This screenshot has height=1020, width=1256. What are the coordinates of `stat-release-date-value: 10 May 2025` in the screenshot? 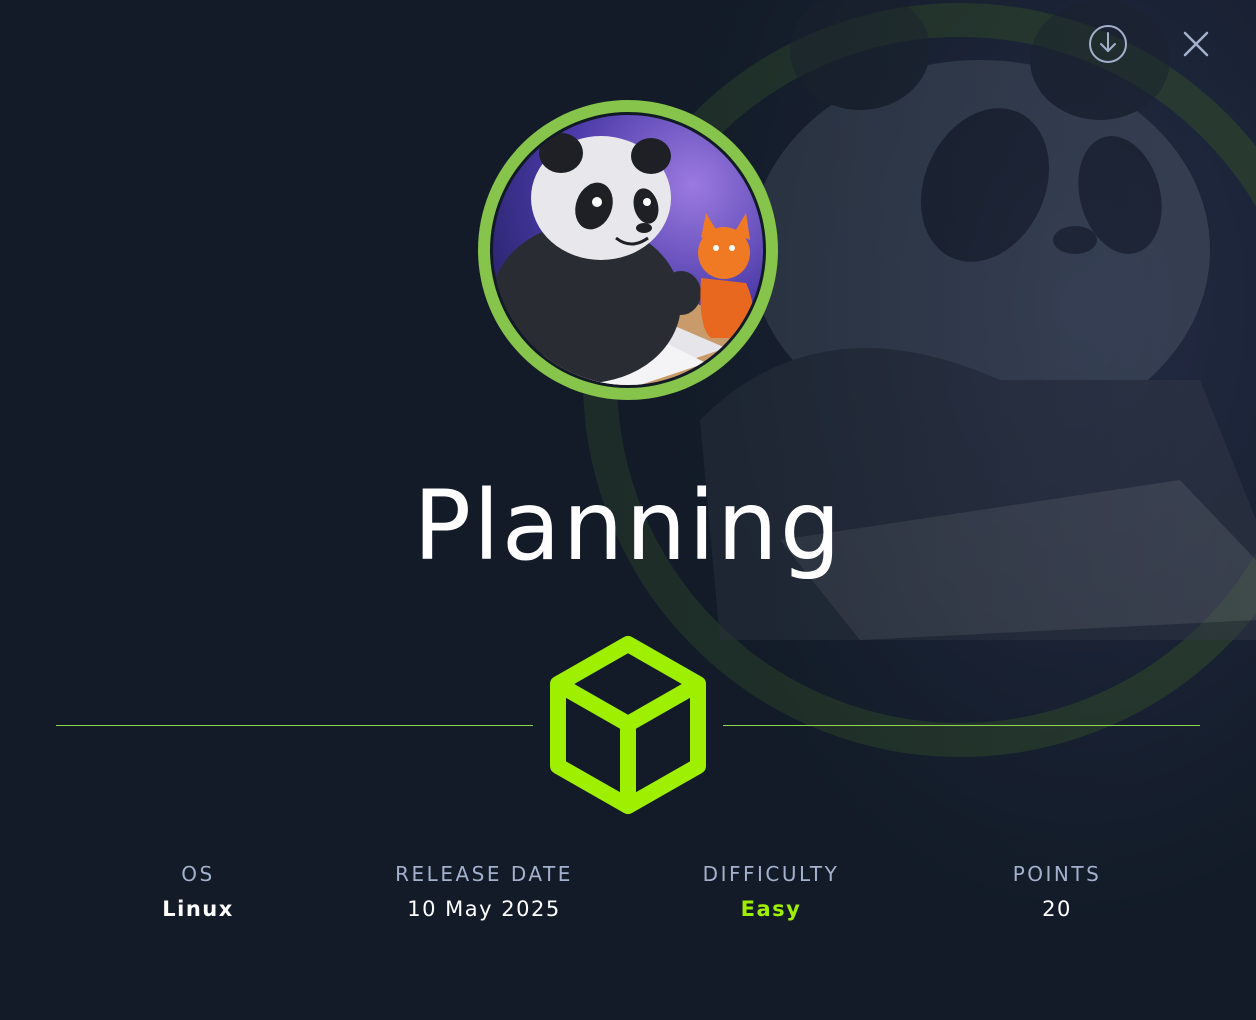 It's located at (484, 909).